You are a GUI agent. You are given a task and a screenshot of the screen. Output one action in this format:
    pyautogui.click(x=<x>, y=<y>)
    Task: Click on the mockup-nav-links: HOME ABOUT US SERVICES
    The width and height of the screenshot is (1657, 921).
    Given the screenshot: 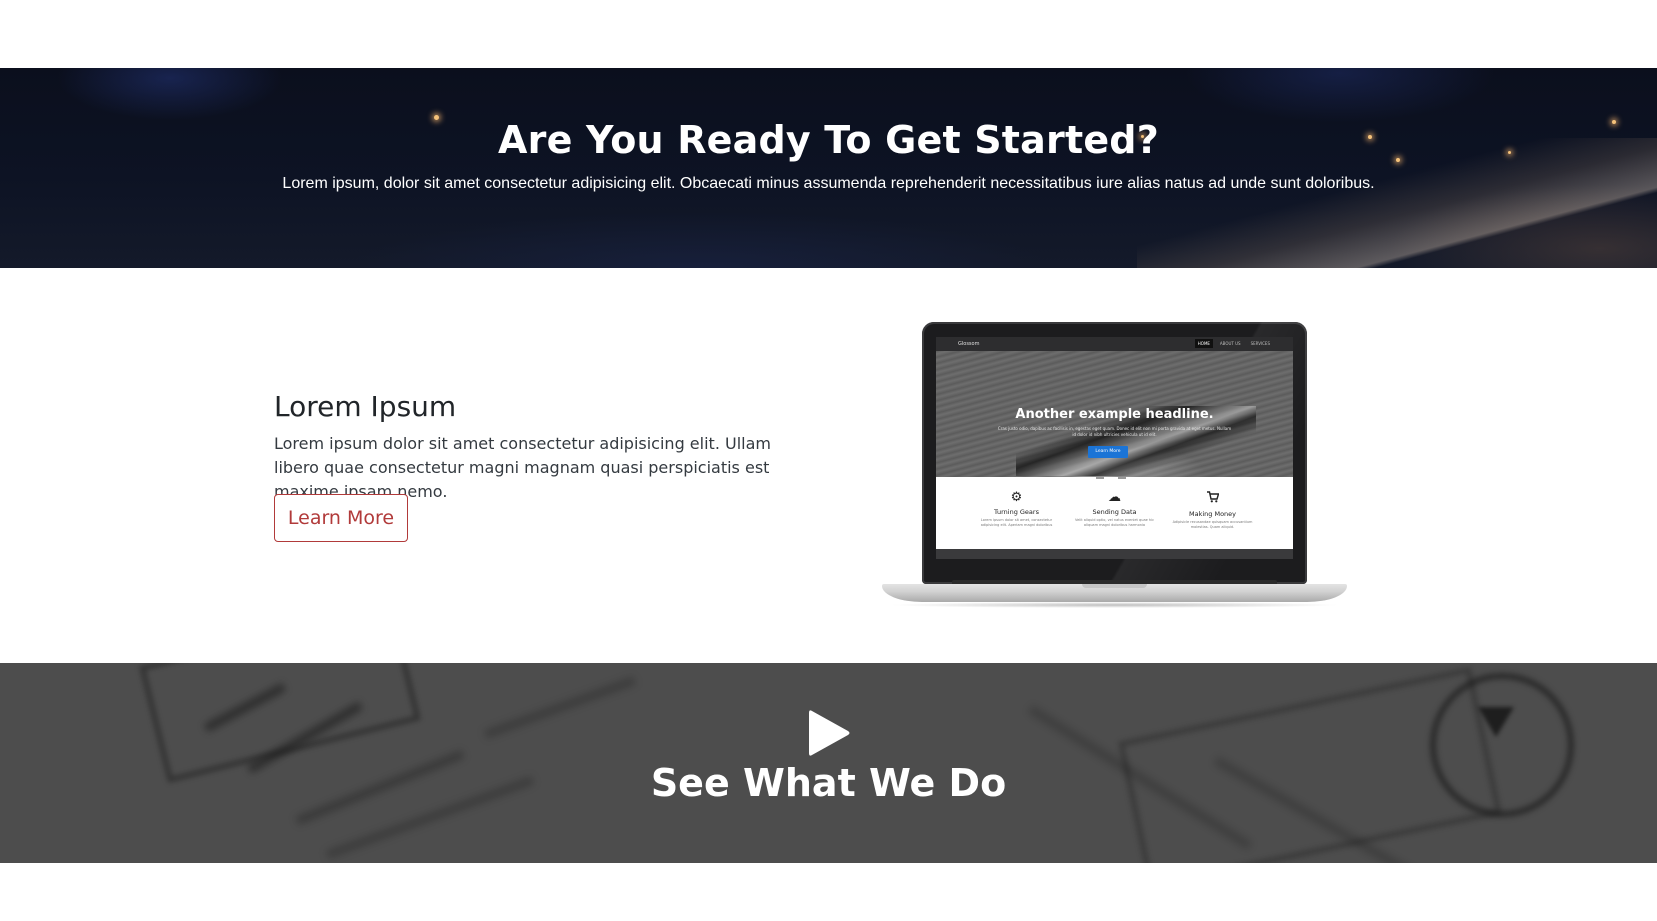 What is the action you would take?
    pyautogui.click(x=1233, y=343)
    